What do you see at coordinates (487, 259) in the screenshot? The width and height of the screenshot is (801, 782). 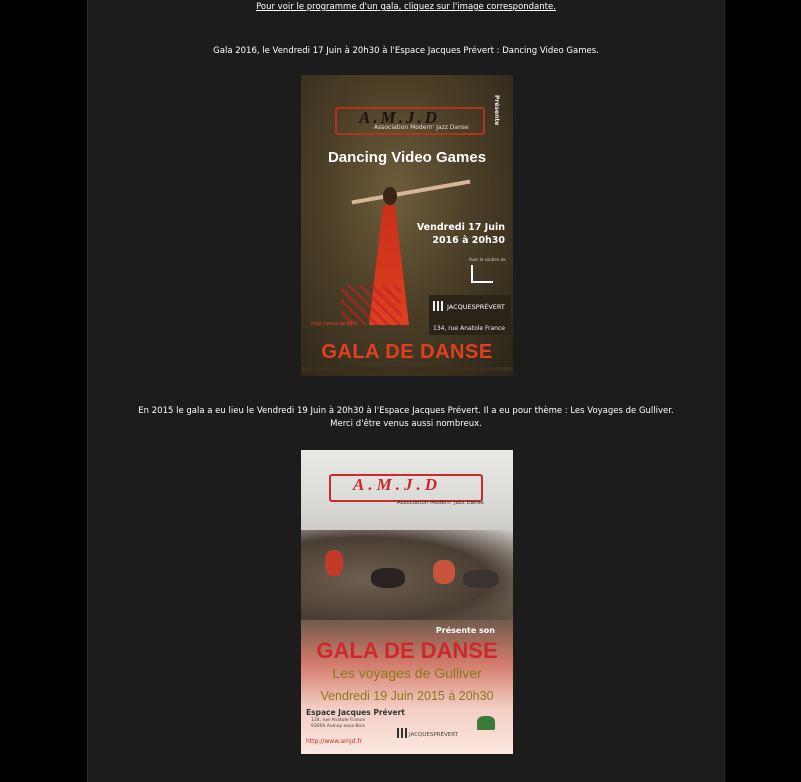 I see `sponsor-label: Avec le soutien de` at bounding box center [487, 259].